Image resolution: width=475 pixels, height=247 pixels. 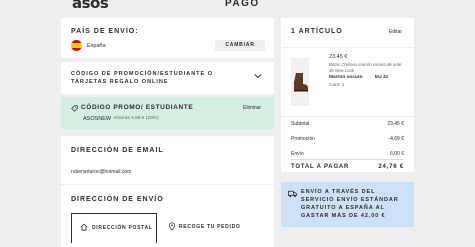 What do you see at coordinates (105, 31) in the screenshot?
I see `country-label: PAÍS DE ENVÍO:` at bounding box center [105, 31].